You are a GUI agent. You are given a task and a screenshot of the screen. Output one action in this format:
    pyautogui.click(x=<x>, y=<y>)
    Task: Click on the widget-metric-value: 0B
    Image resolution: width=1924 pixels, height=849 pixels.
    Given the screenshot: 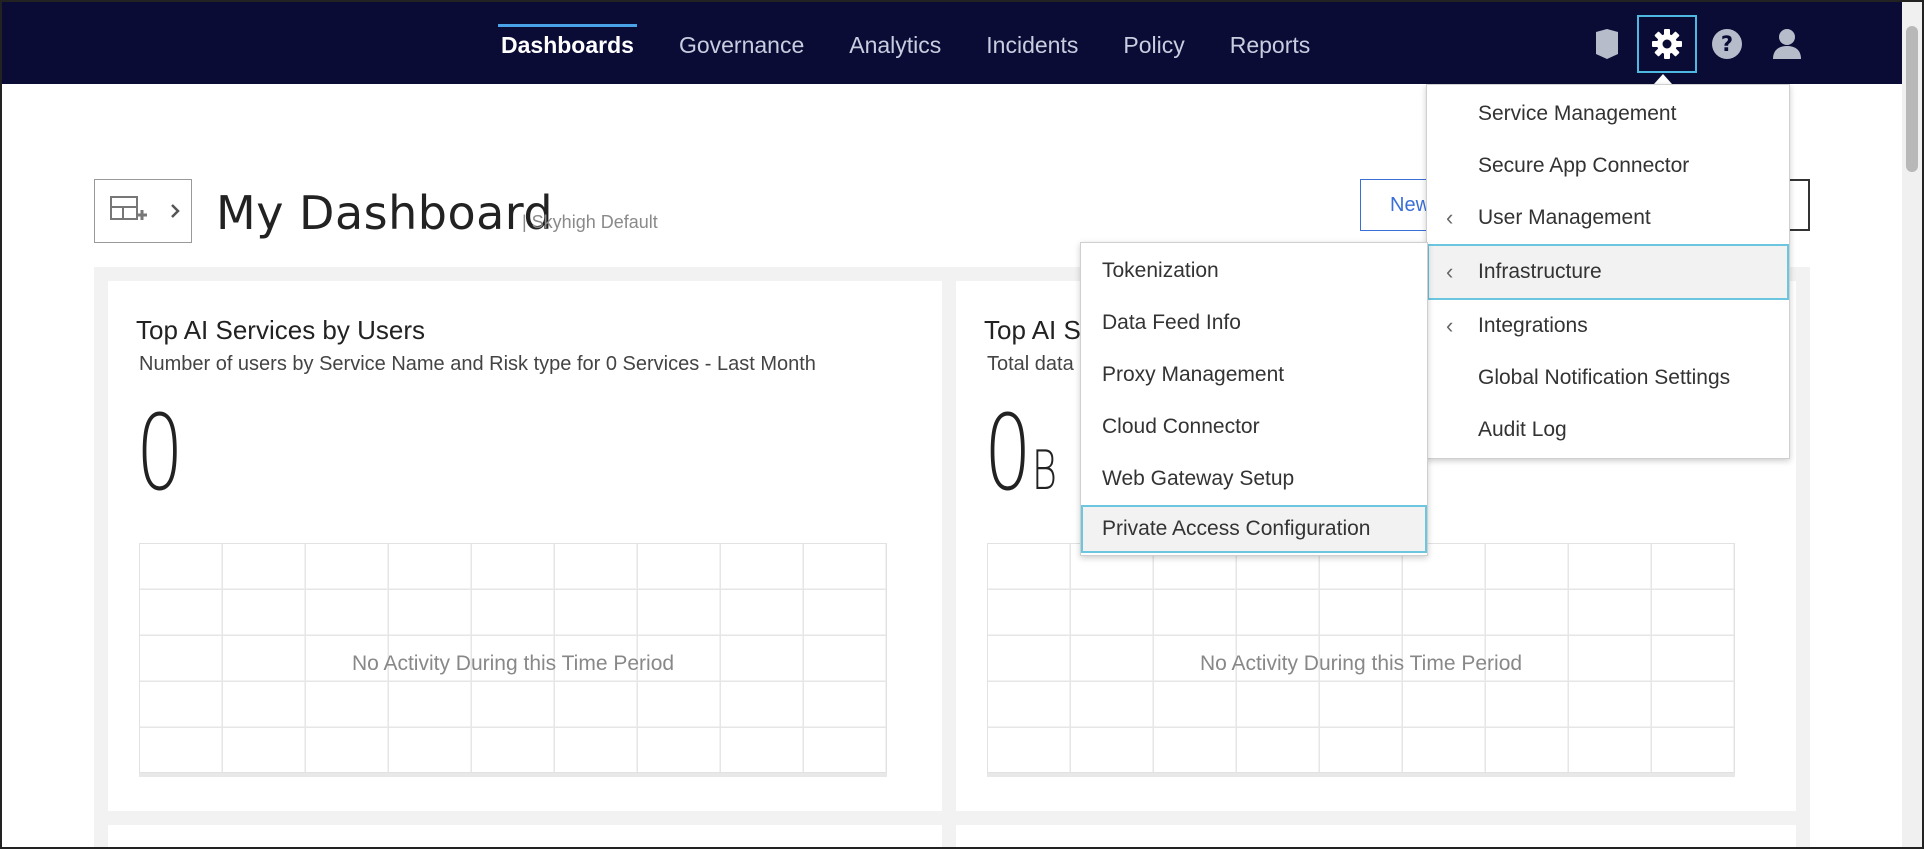 What is the action you would take?
    pyautogui.click(x=1021, y=453)
    